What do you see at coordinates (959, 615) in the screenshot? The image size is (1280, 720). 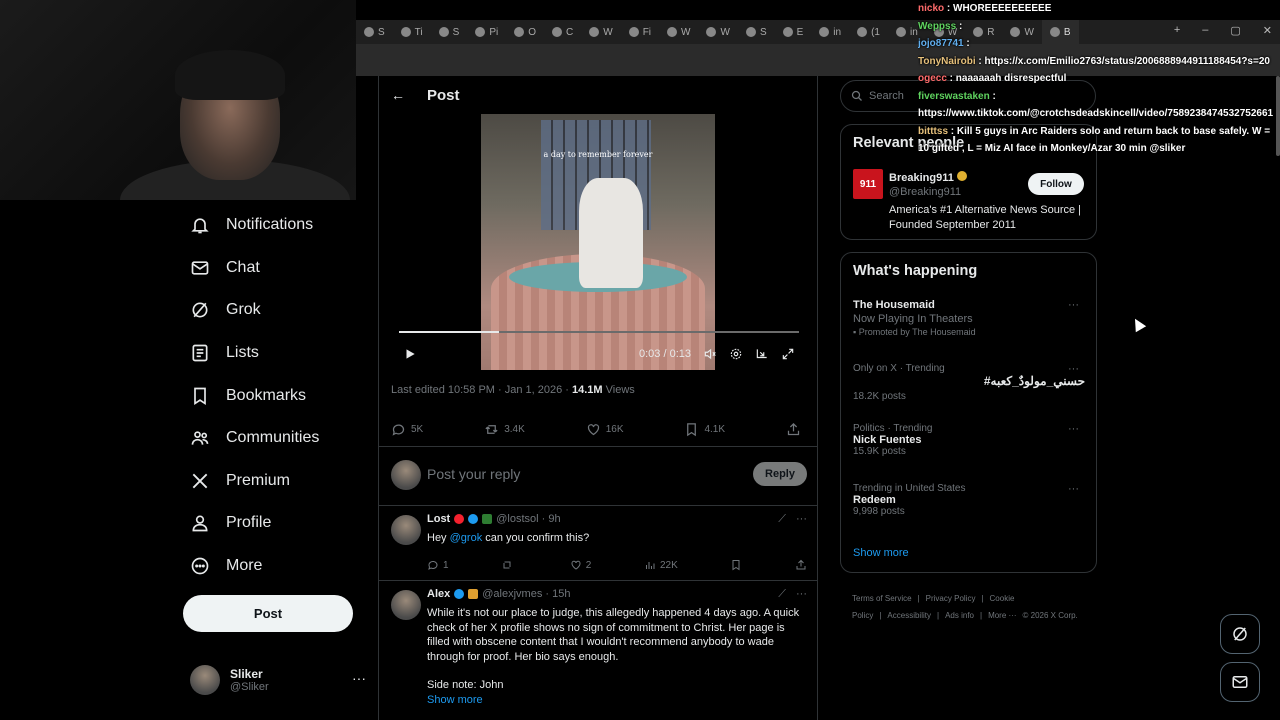 I see `footer-link: Ads info` at bounding box center [959, 615].